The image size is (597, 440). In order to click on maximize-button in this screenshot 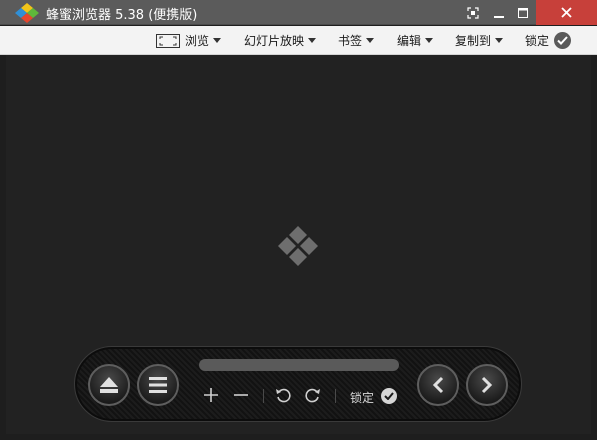, I will do `click(523, 12)`.